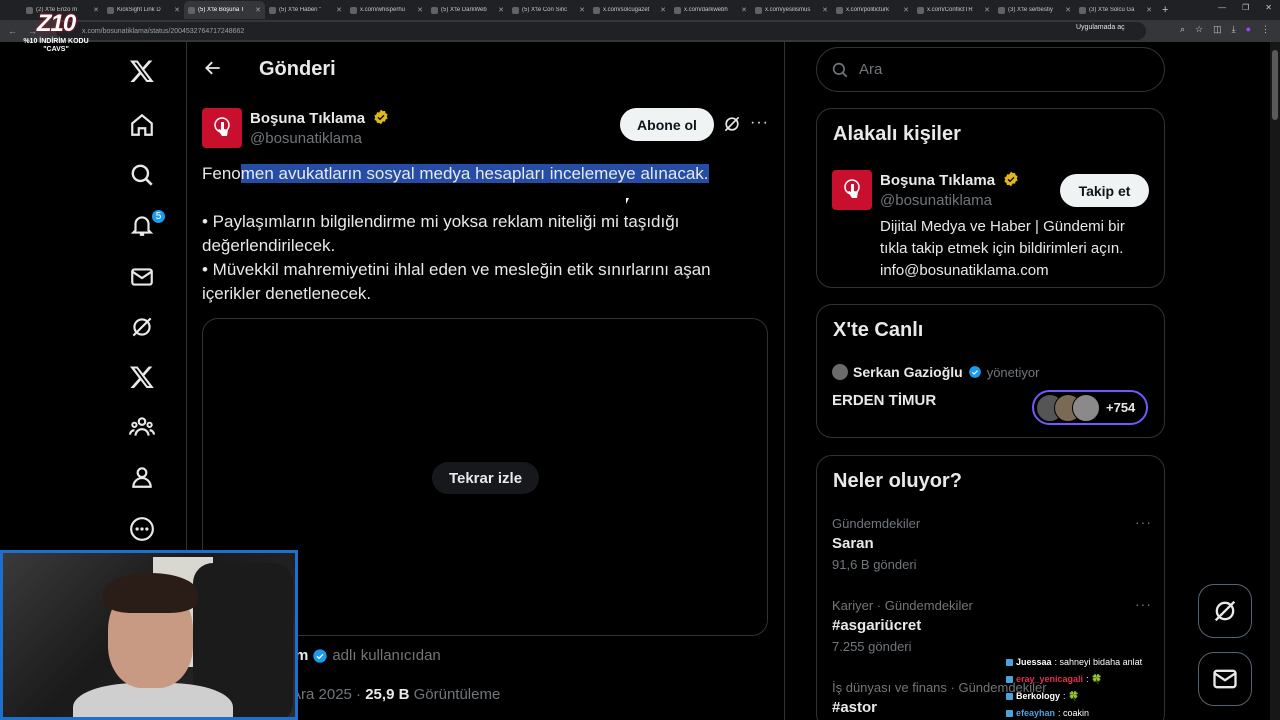 This screenshot has width=1280, height=720. Describe the element at coordinates (307, 118) in the screenshot. I see `author-name: Boşuna Tıklama` at that location.